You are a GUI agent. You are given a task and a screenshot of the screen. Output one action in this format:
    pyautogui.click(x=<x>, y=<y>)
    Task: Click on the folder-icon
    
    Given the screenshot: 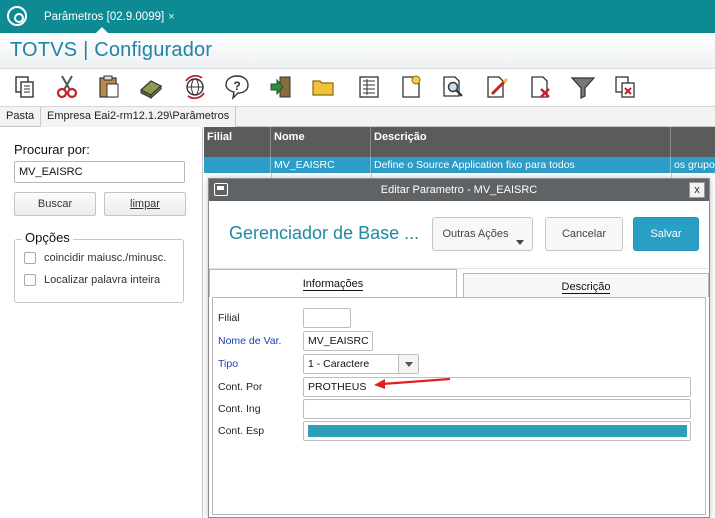 What is the action you would take?
    pyautogui.click(x=323, y=87)
    